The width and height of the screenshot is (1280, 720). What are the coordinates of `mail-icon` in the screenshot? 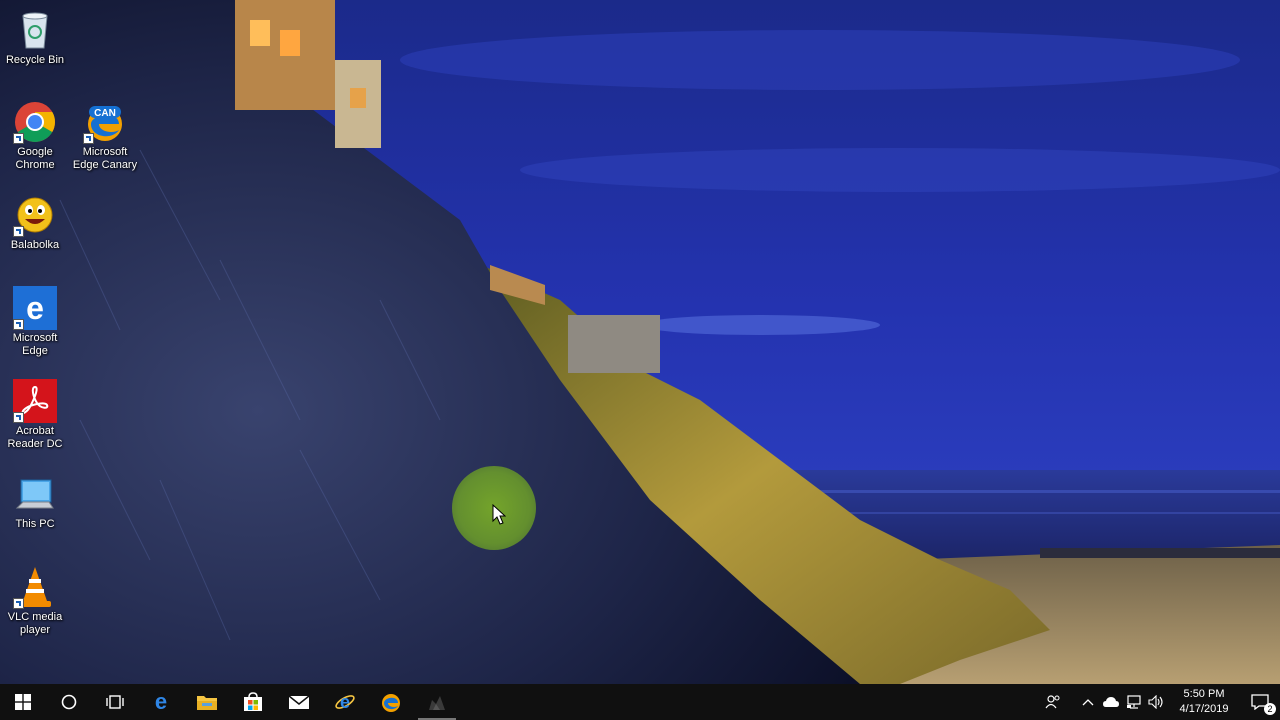 It's located at (299, 702).